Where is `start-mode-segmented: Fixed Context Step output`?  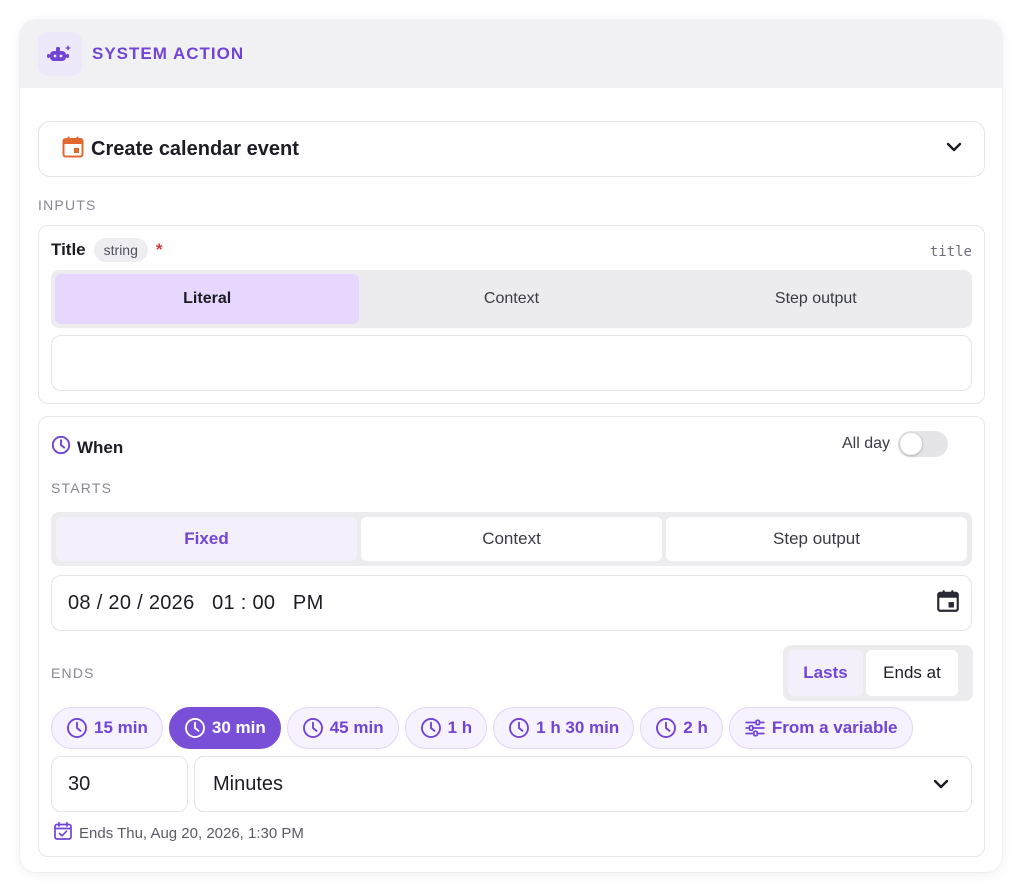 start-mode-segmented: Fixed Context Step output is located at coordinates (511, 539).